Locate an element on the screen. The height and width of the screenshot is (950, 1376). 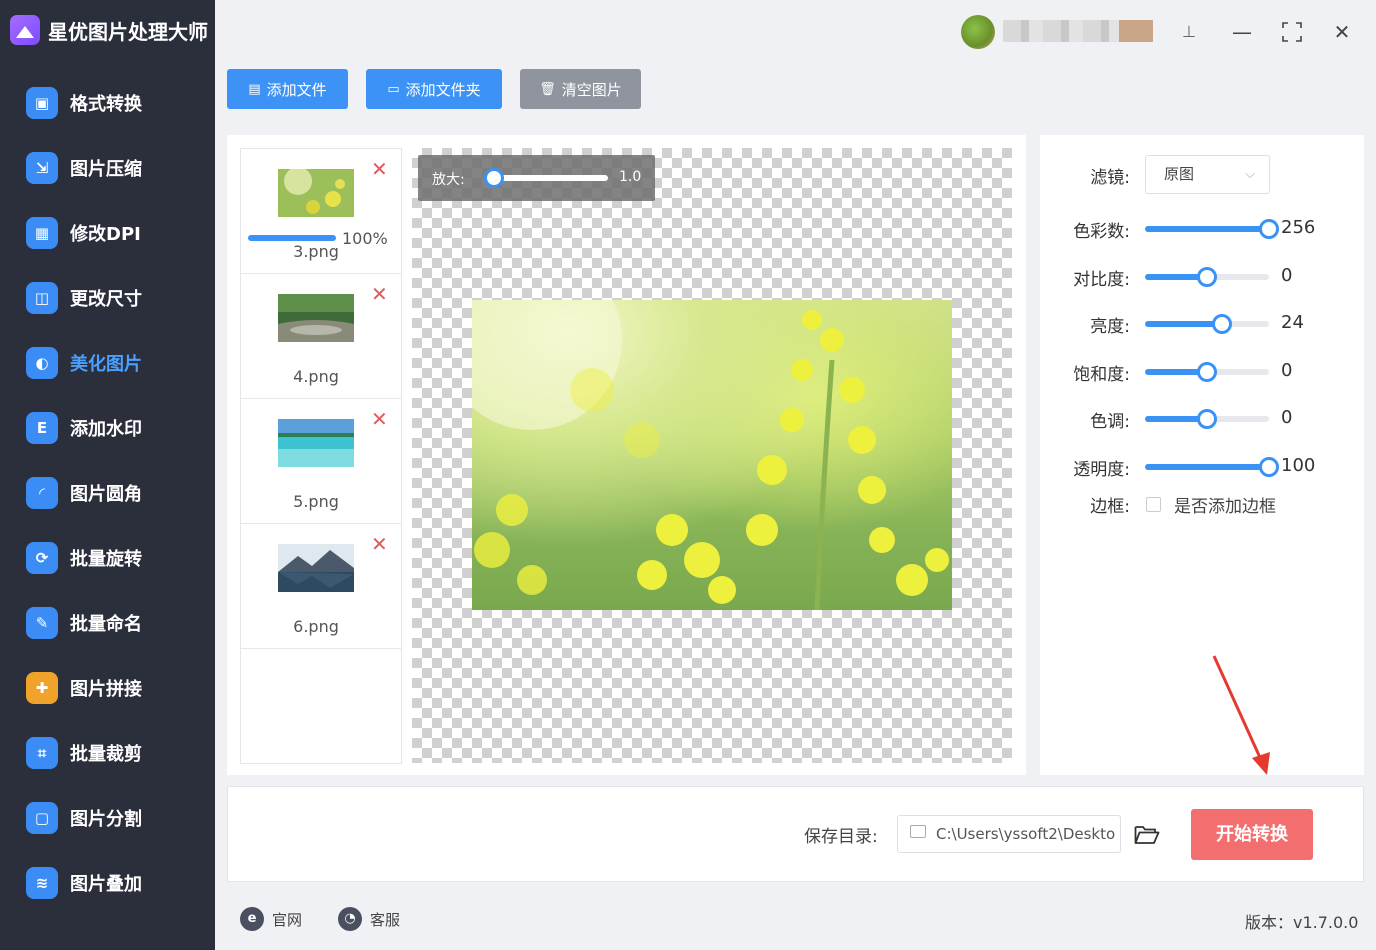
sidebar-item-4: ◐ 美化图片 is located at coordinates (107, 362).